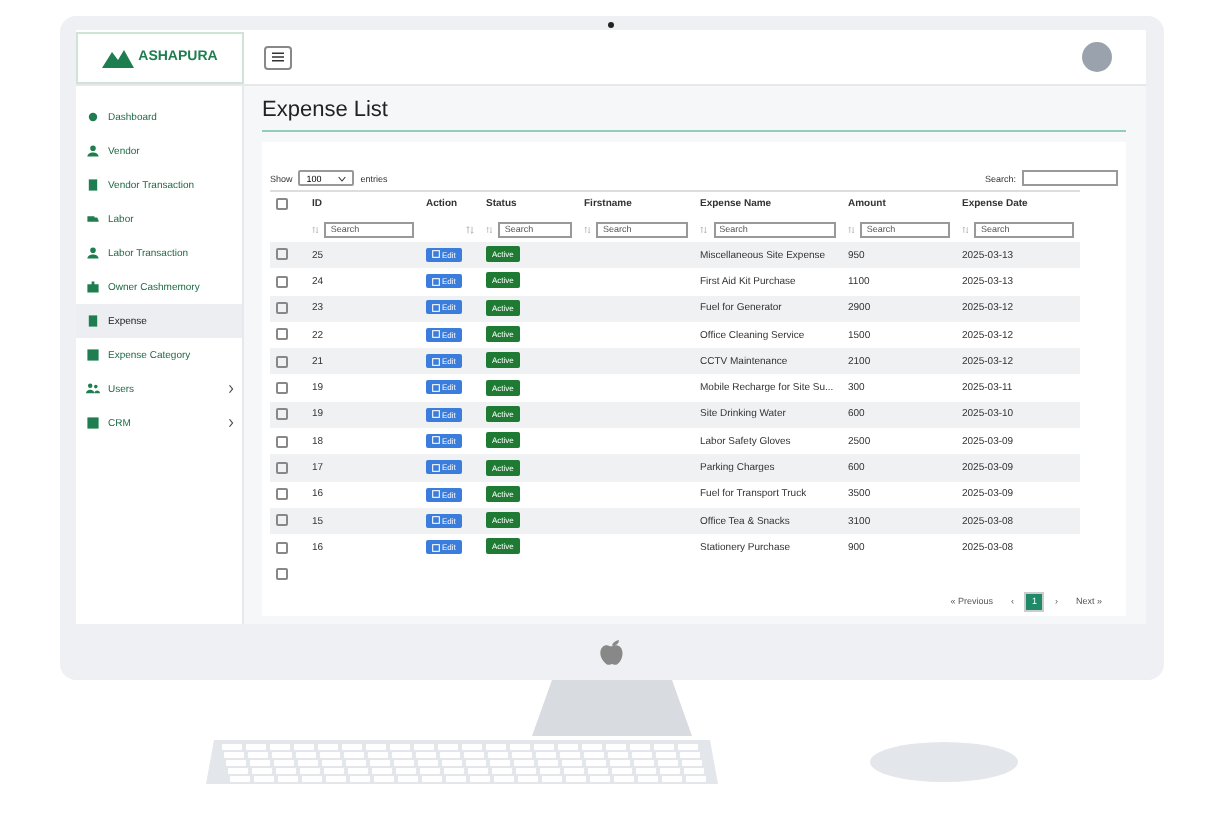 Image resolution: width=1224 pixels, height=816 pixels. I want to click on caret-icon, so click(342, 178).